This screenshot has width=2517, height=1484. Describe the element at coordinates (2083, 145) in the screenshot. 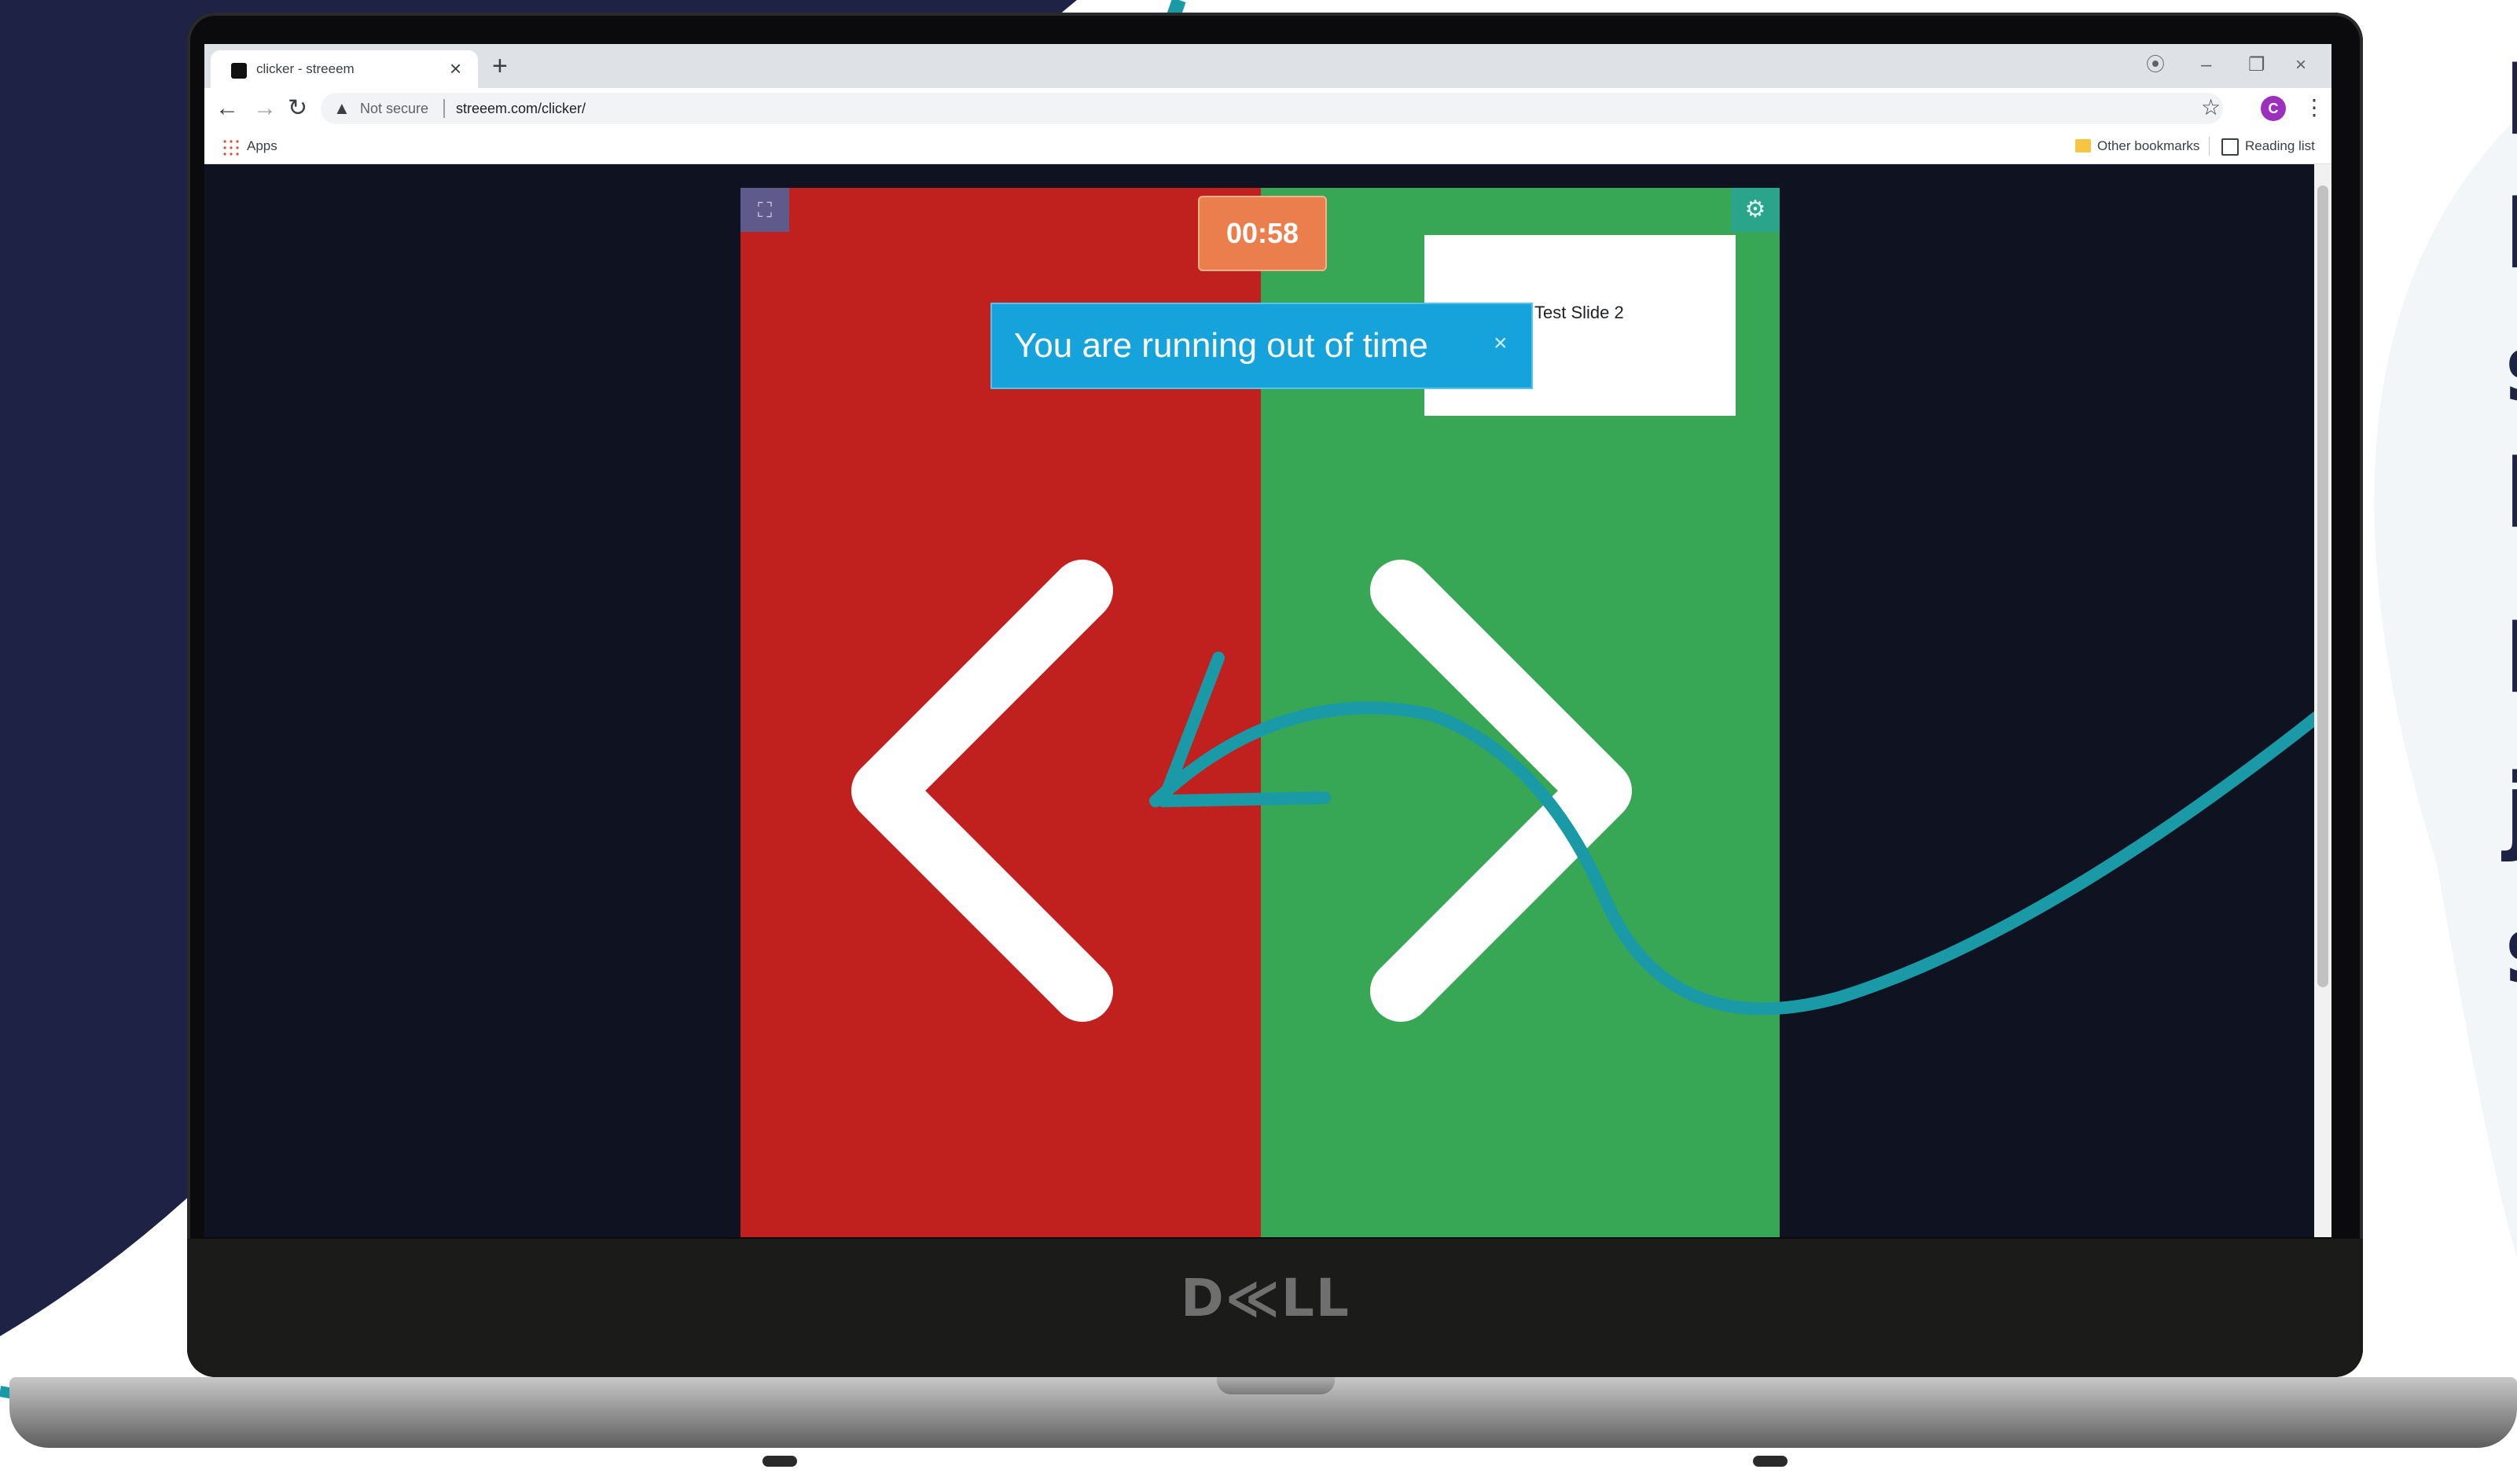

I see `folder-icon` at that location.